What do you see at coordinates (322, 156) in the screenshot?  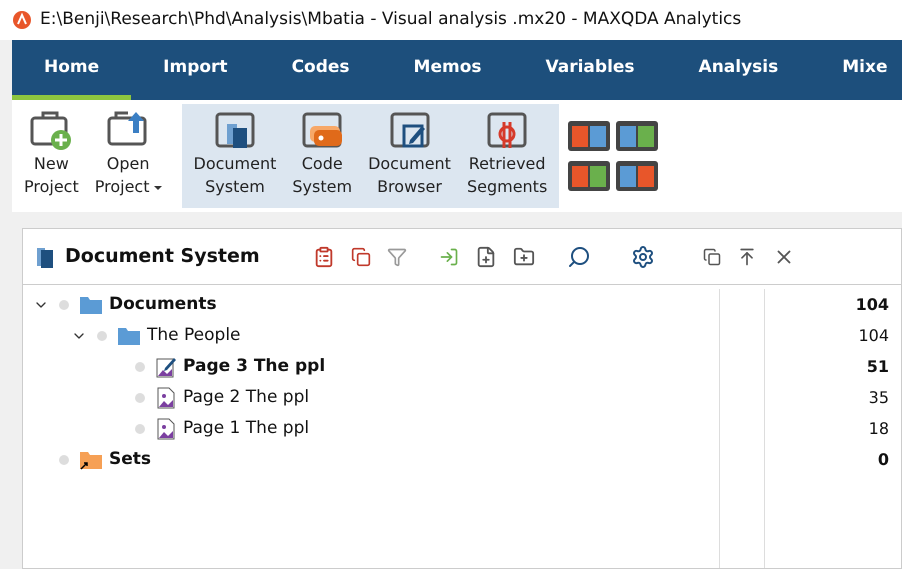 I see `ribbon-button: Code System` at bounding box center [322, 156].